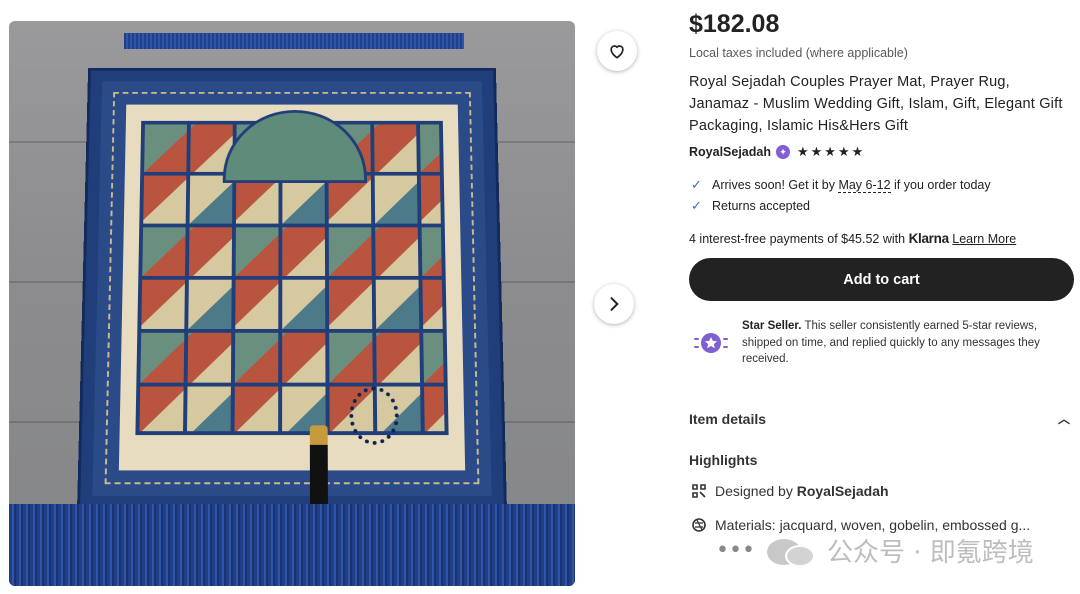 The height and width of the screenshot is (594, 1080). I want to click on item-details-toggle: Item details ︿, so click(881, 418).